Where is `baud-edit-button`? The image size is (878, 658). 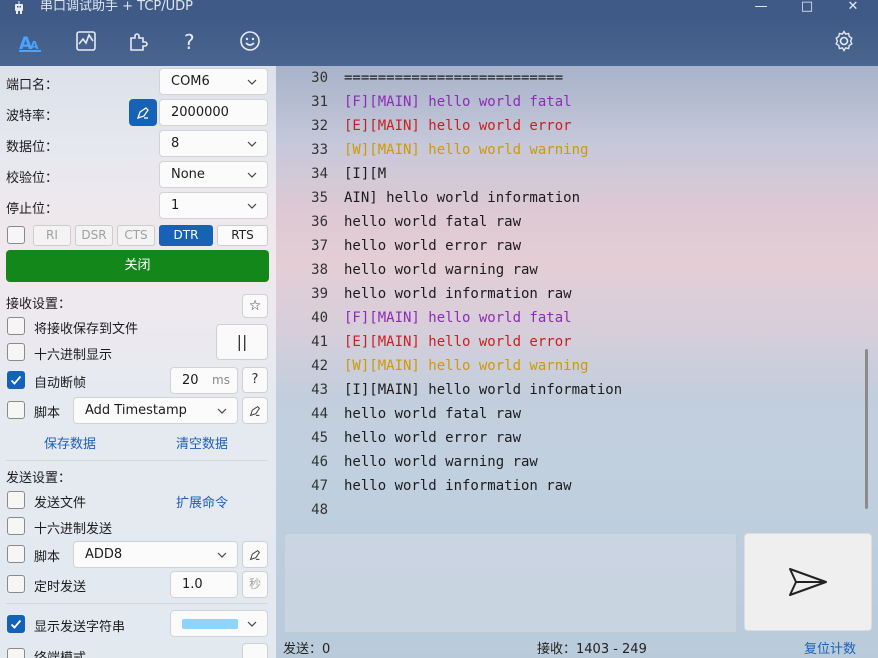 baud-edit-button is located at coordinates (143, 112).